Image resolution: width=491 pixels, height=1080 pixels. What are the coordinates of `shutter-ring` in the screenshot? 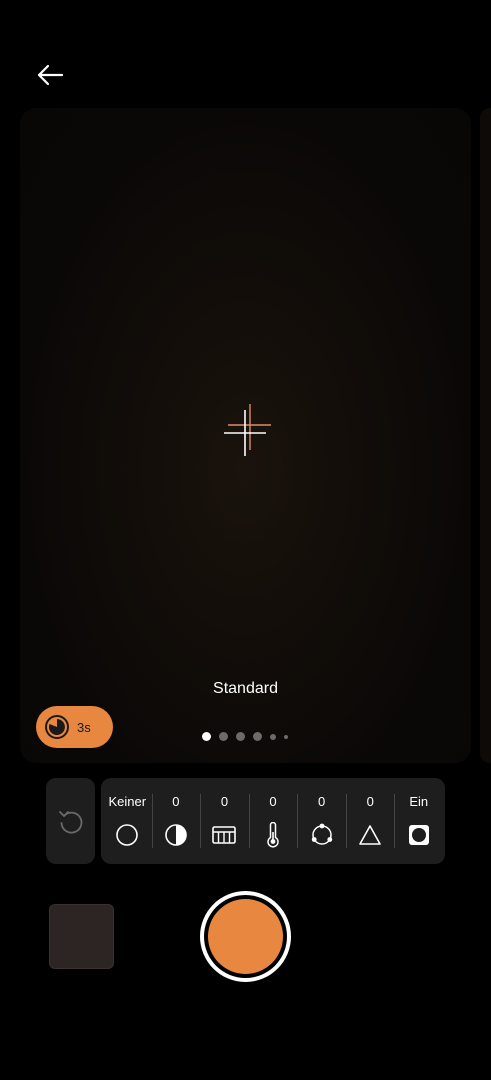 It's located at (245, 936).